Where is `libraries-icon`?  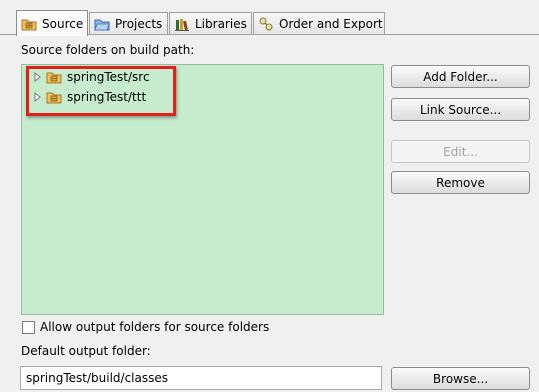 libraries-icon is located at coordinates (182, 24).